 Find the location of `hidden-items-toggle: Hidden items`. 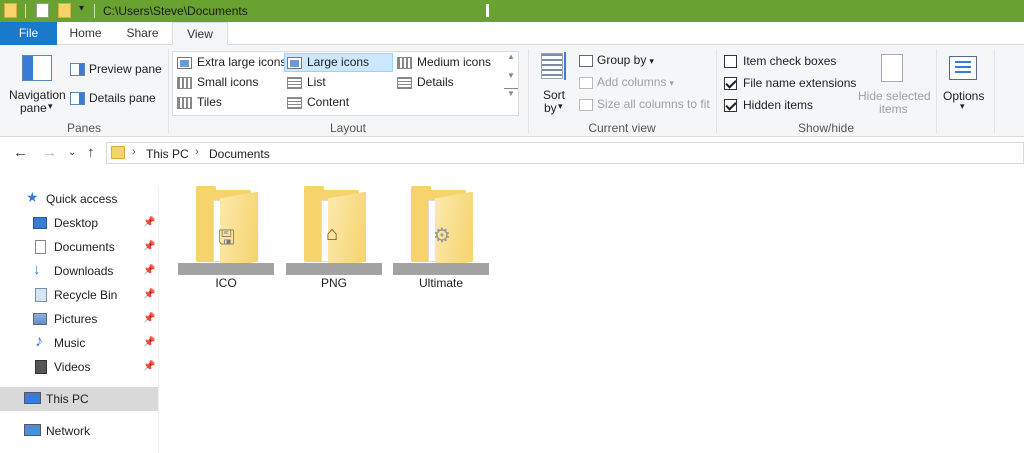

hidden-items-toggle: Hidden items is located at coordinates (768, 105).